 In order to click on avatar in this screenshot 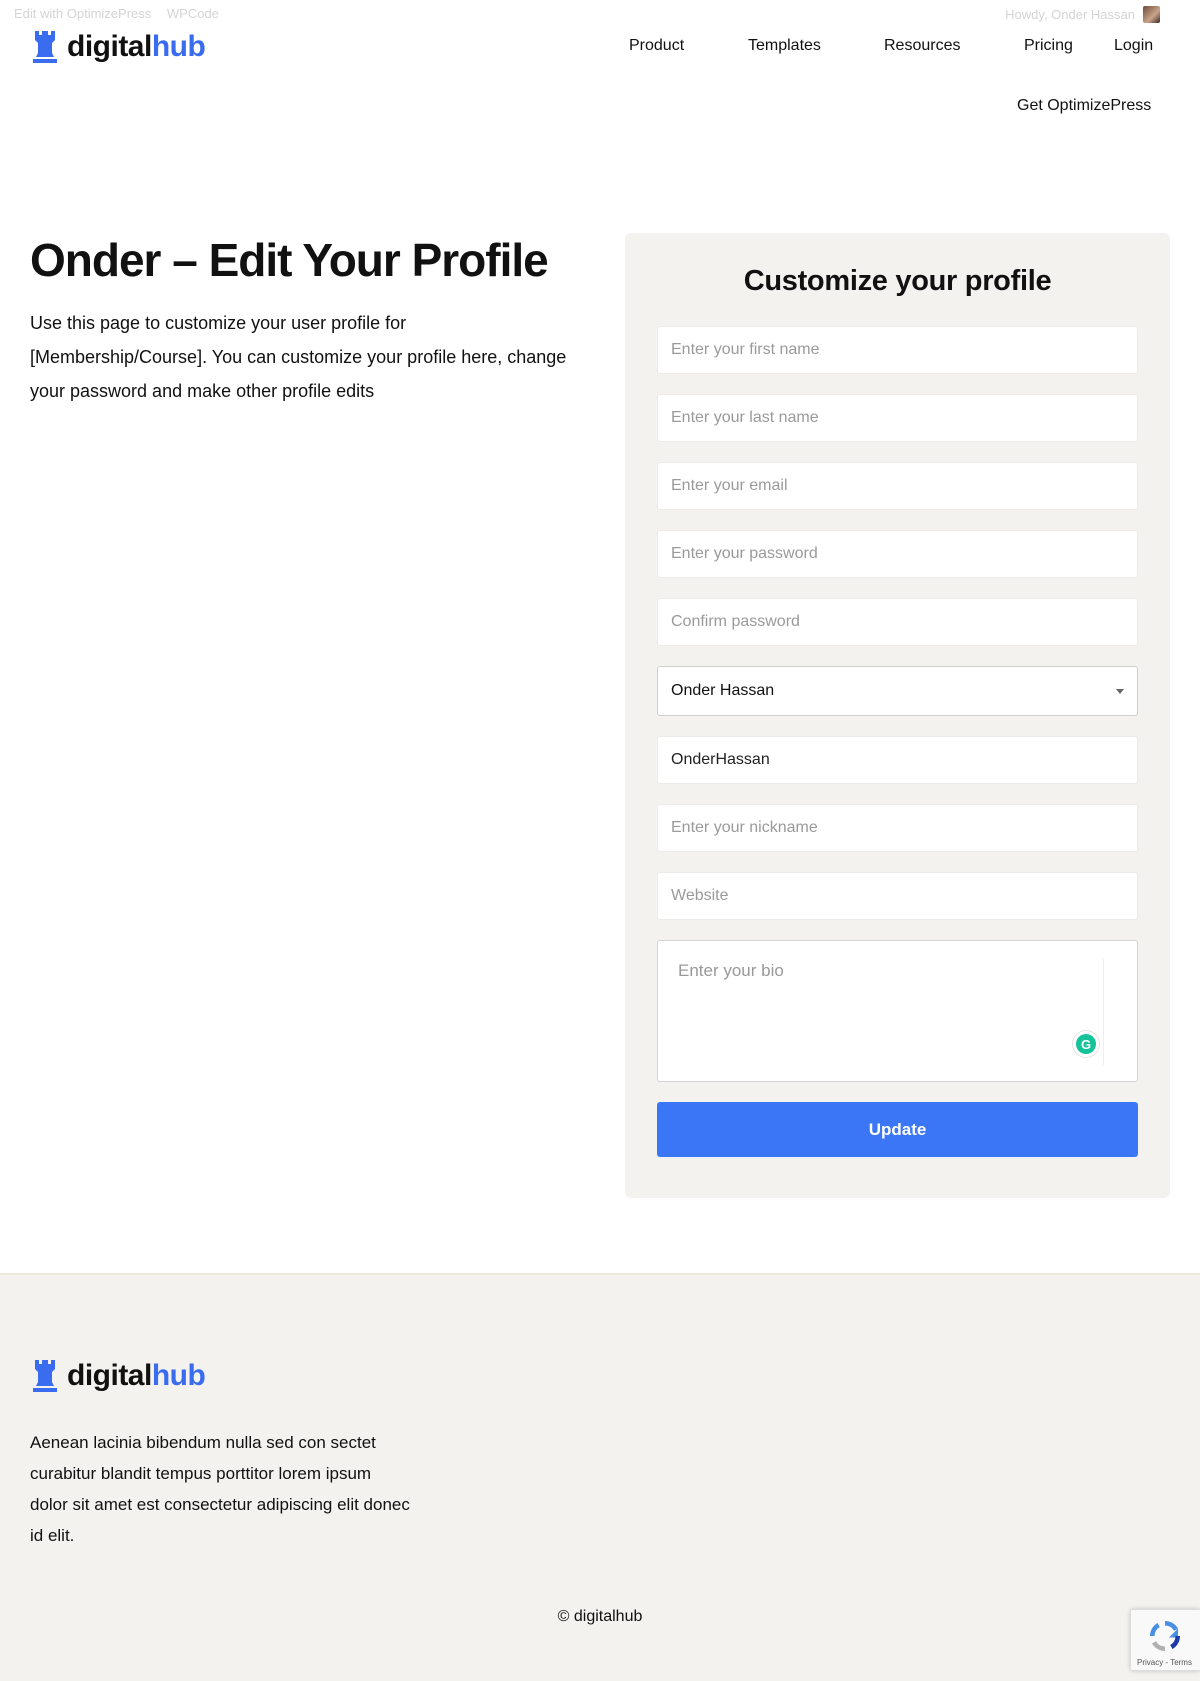, I will do `click(1151, 14)`.